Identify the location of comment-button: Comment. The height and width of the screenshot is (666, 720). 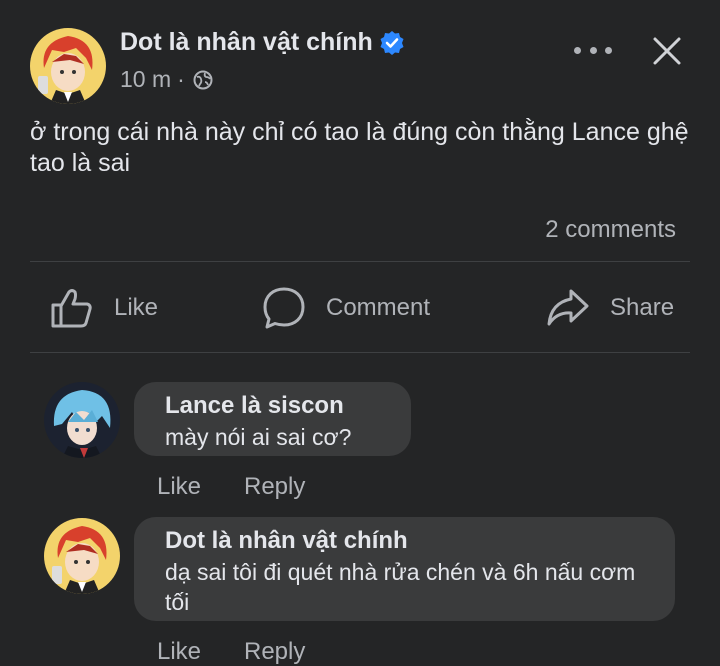
(346, 308).